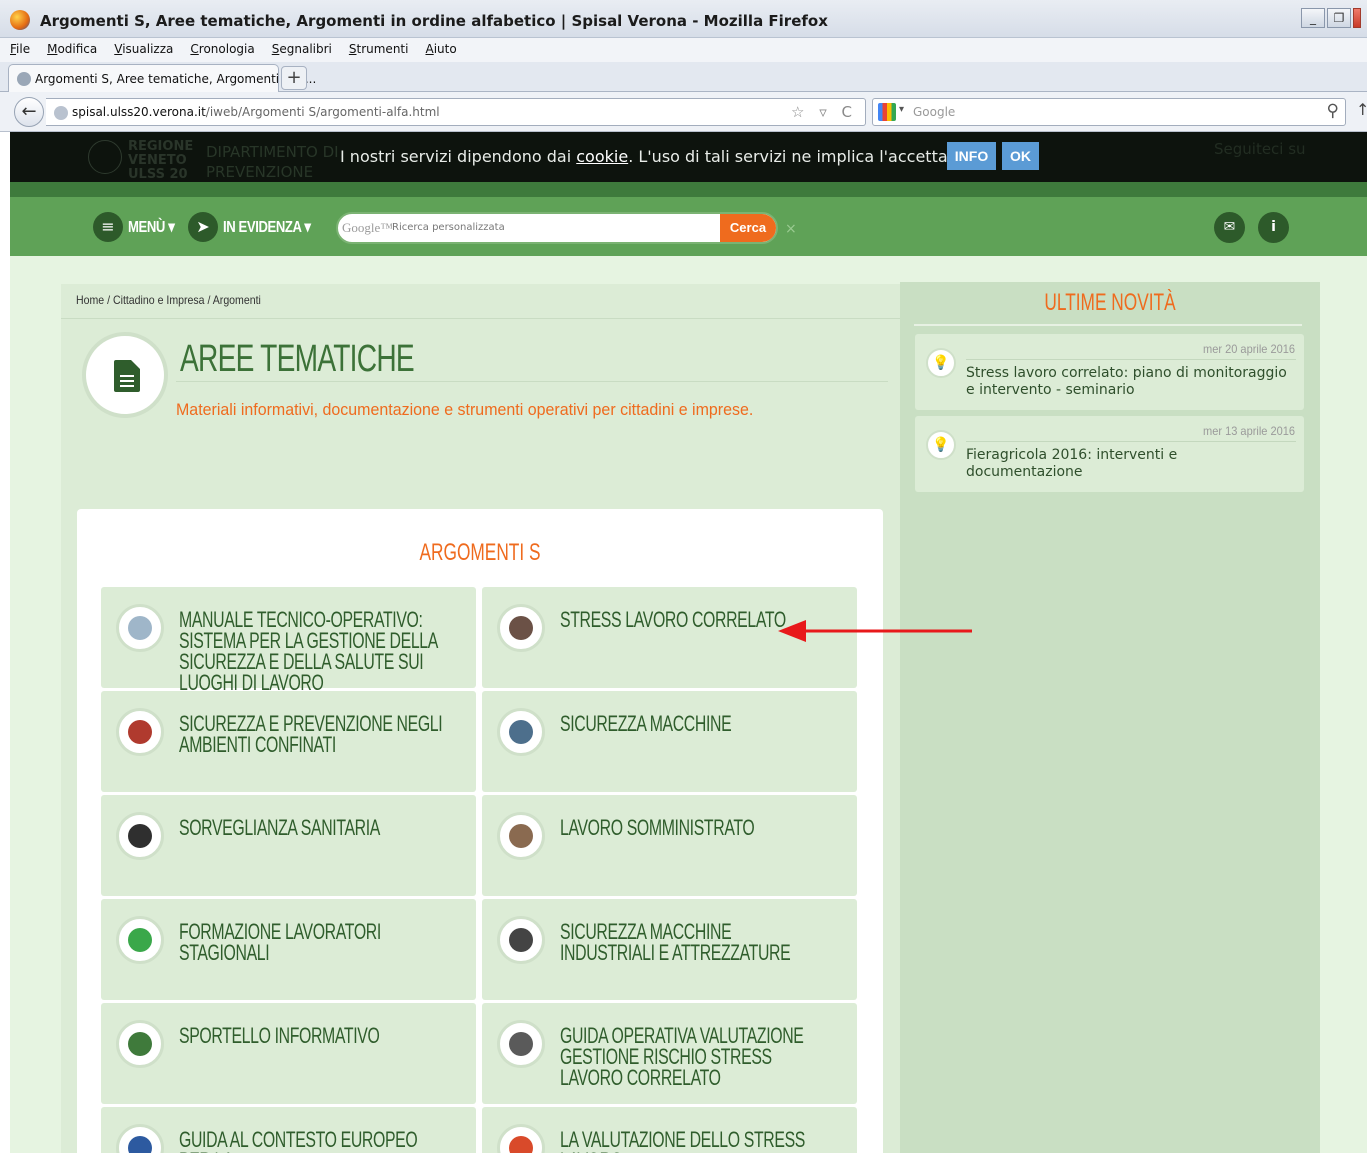 This screenshot has height=1153, width=1367. I want to click on hamburger-icon: ≡, so click(108, 227).